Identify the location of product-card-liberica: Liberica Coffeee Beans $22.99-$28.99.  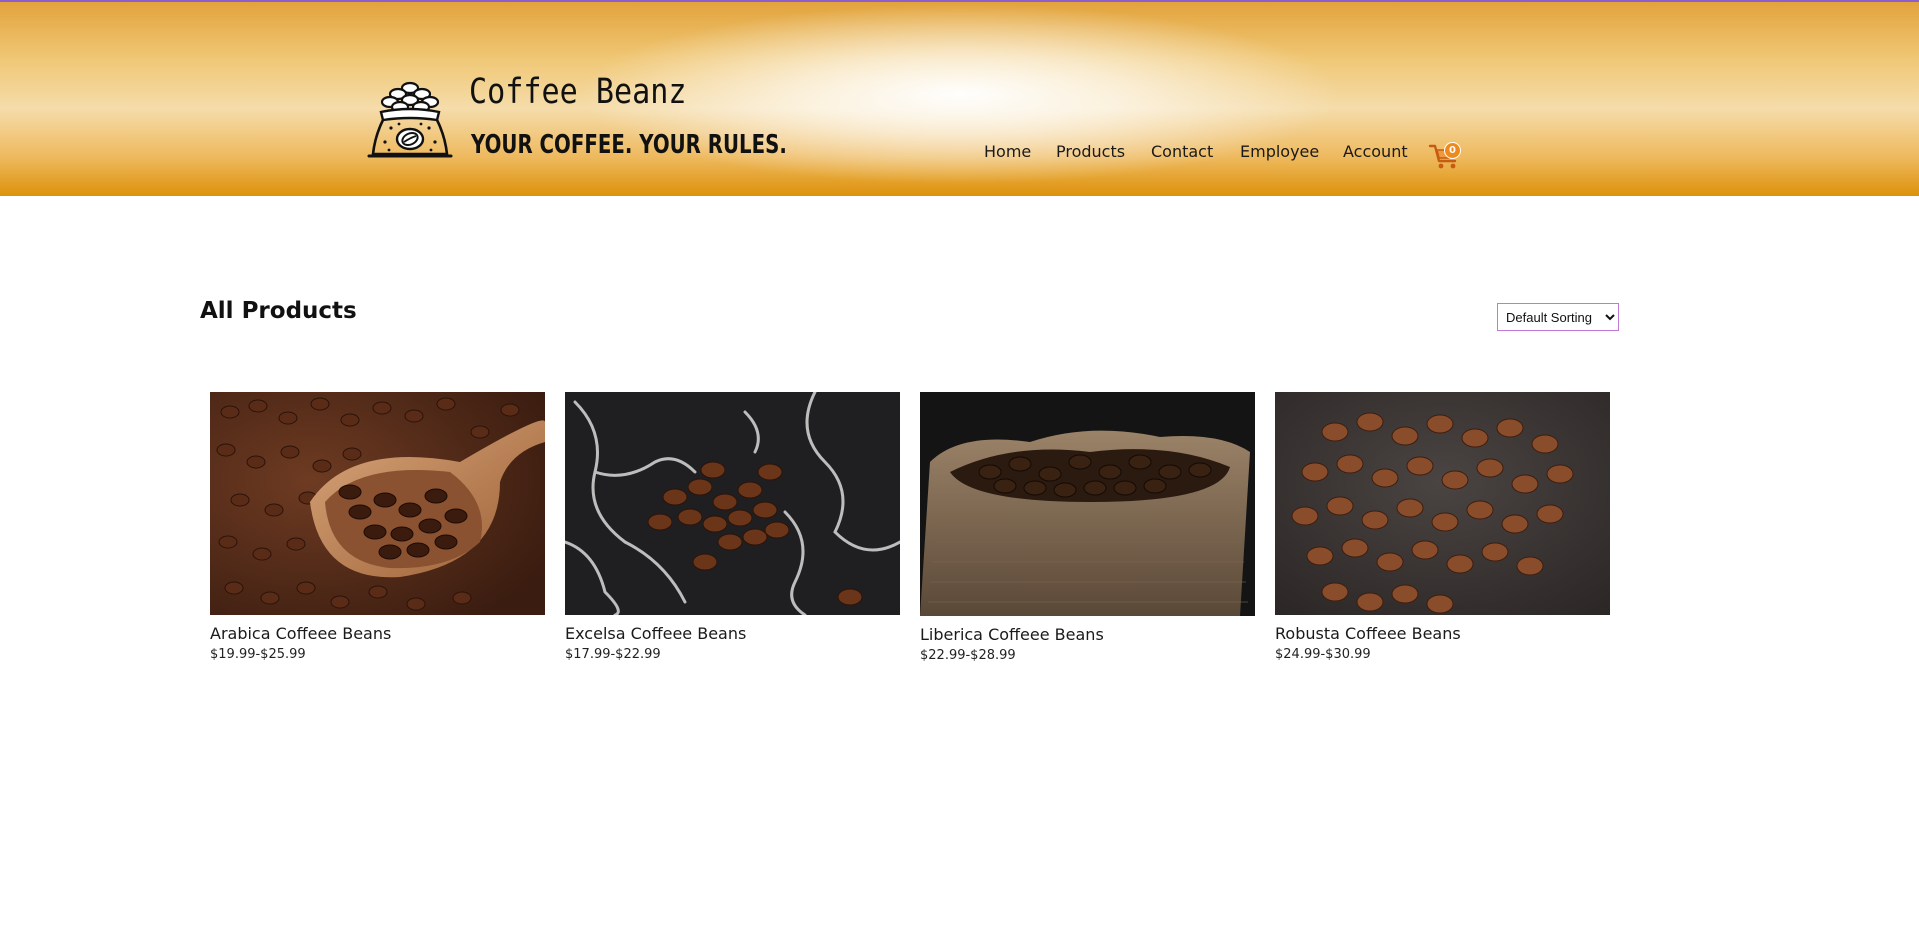
(1087, 527).